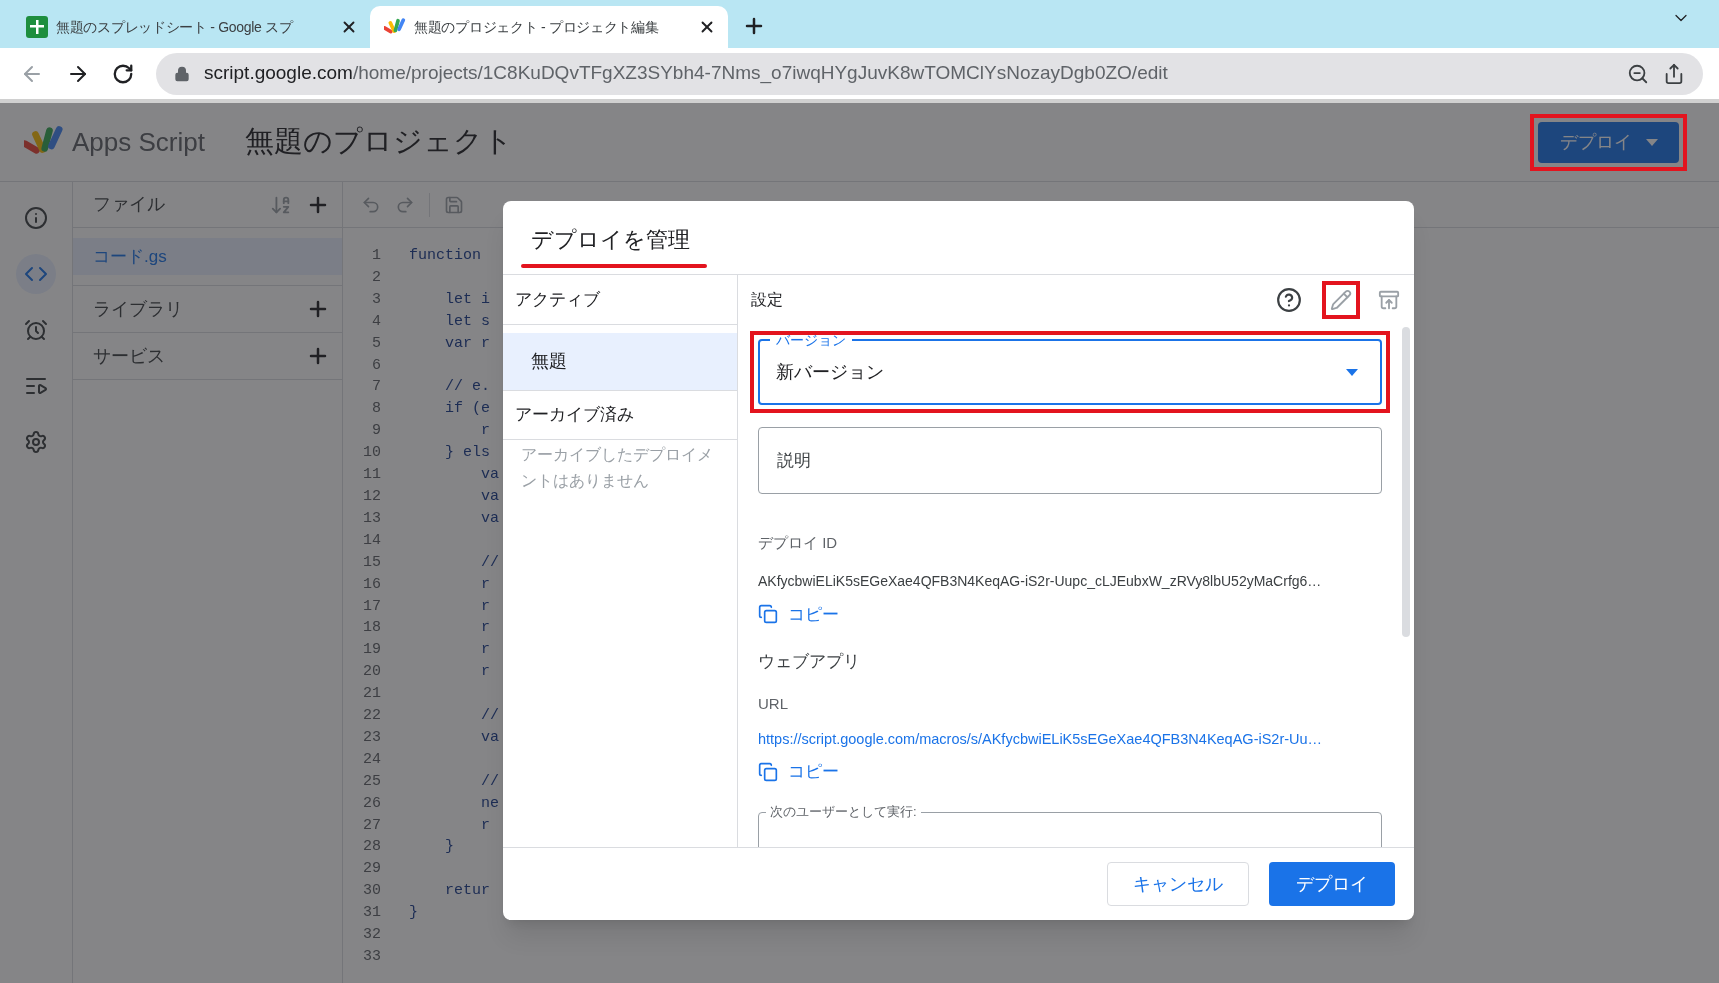 The height and width of the screenshot is (983, 1719). What do you see at coordinates (686, 73) in the screenshot?
I see `url-text: script.google.com/home/projects/1C8KuDQvTFgXZ3SYbh4-7Nms_o7iwqHYgJuvK8wTOMClYsNozayDgb0ZO/edit` at bounding box center [686, 73].